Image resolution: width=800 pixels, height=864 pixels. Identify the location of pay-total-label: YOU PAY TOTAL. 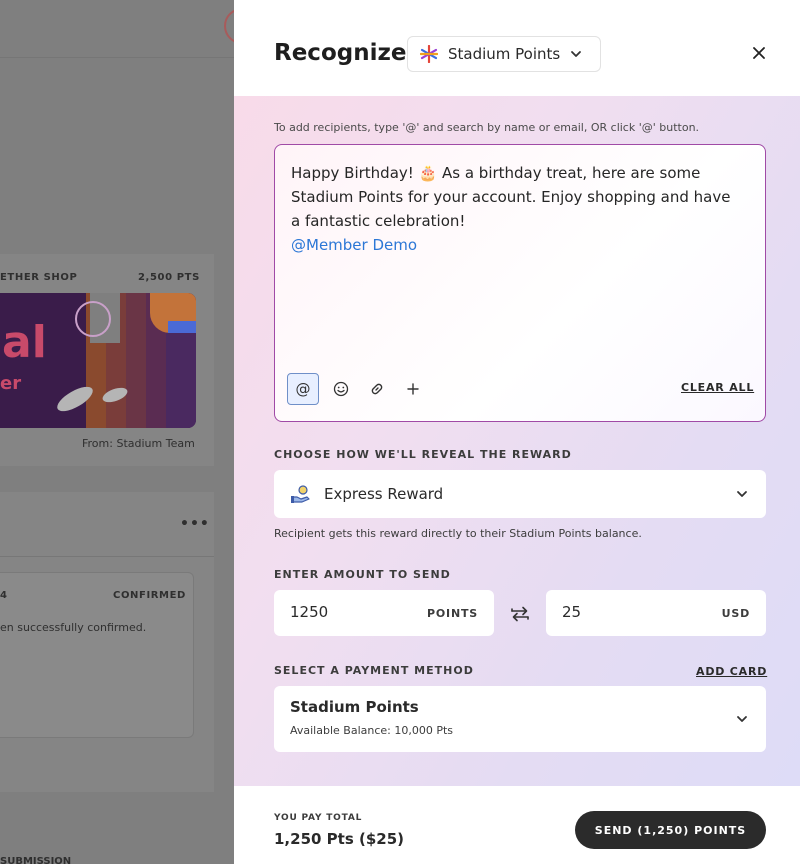
(318, 818).